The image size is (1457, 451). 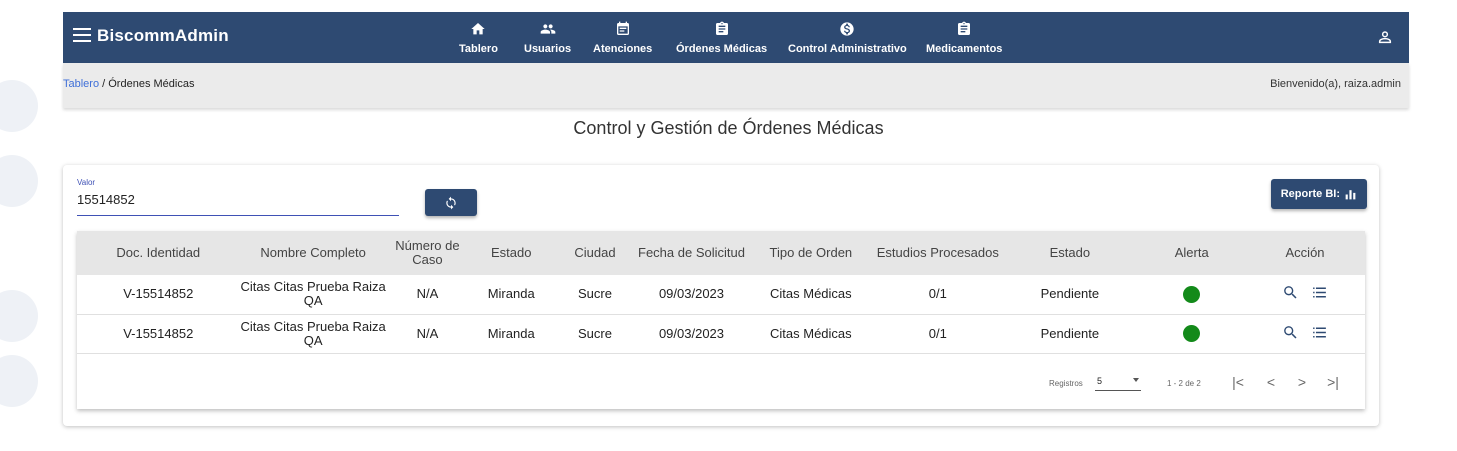 I want to click on refresh-button, so click(x=451, y=202).